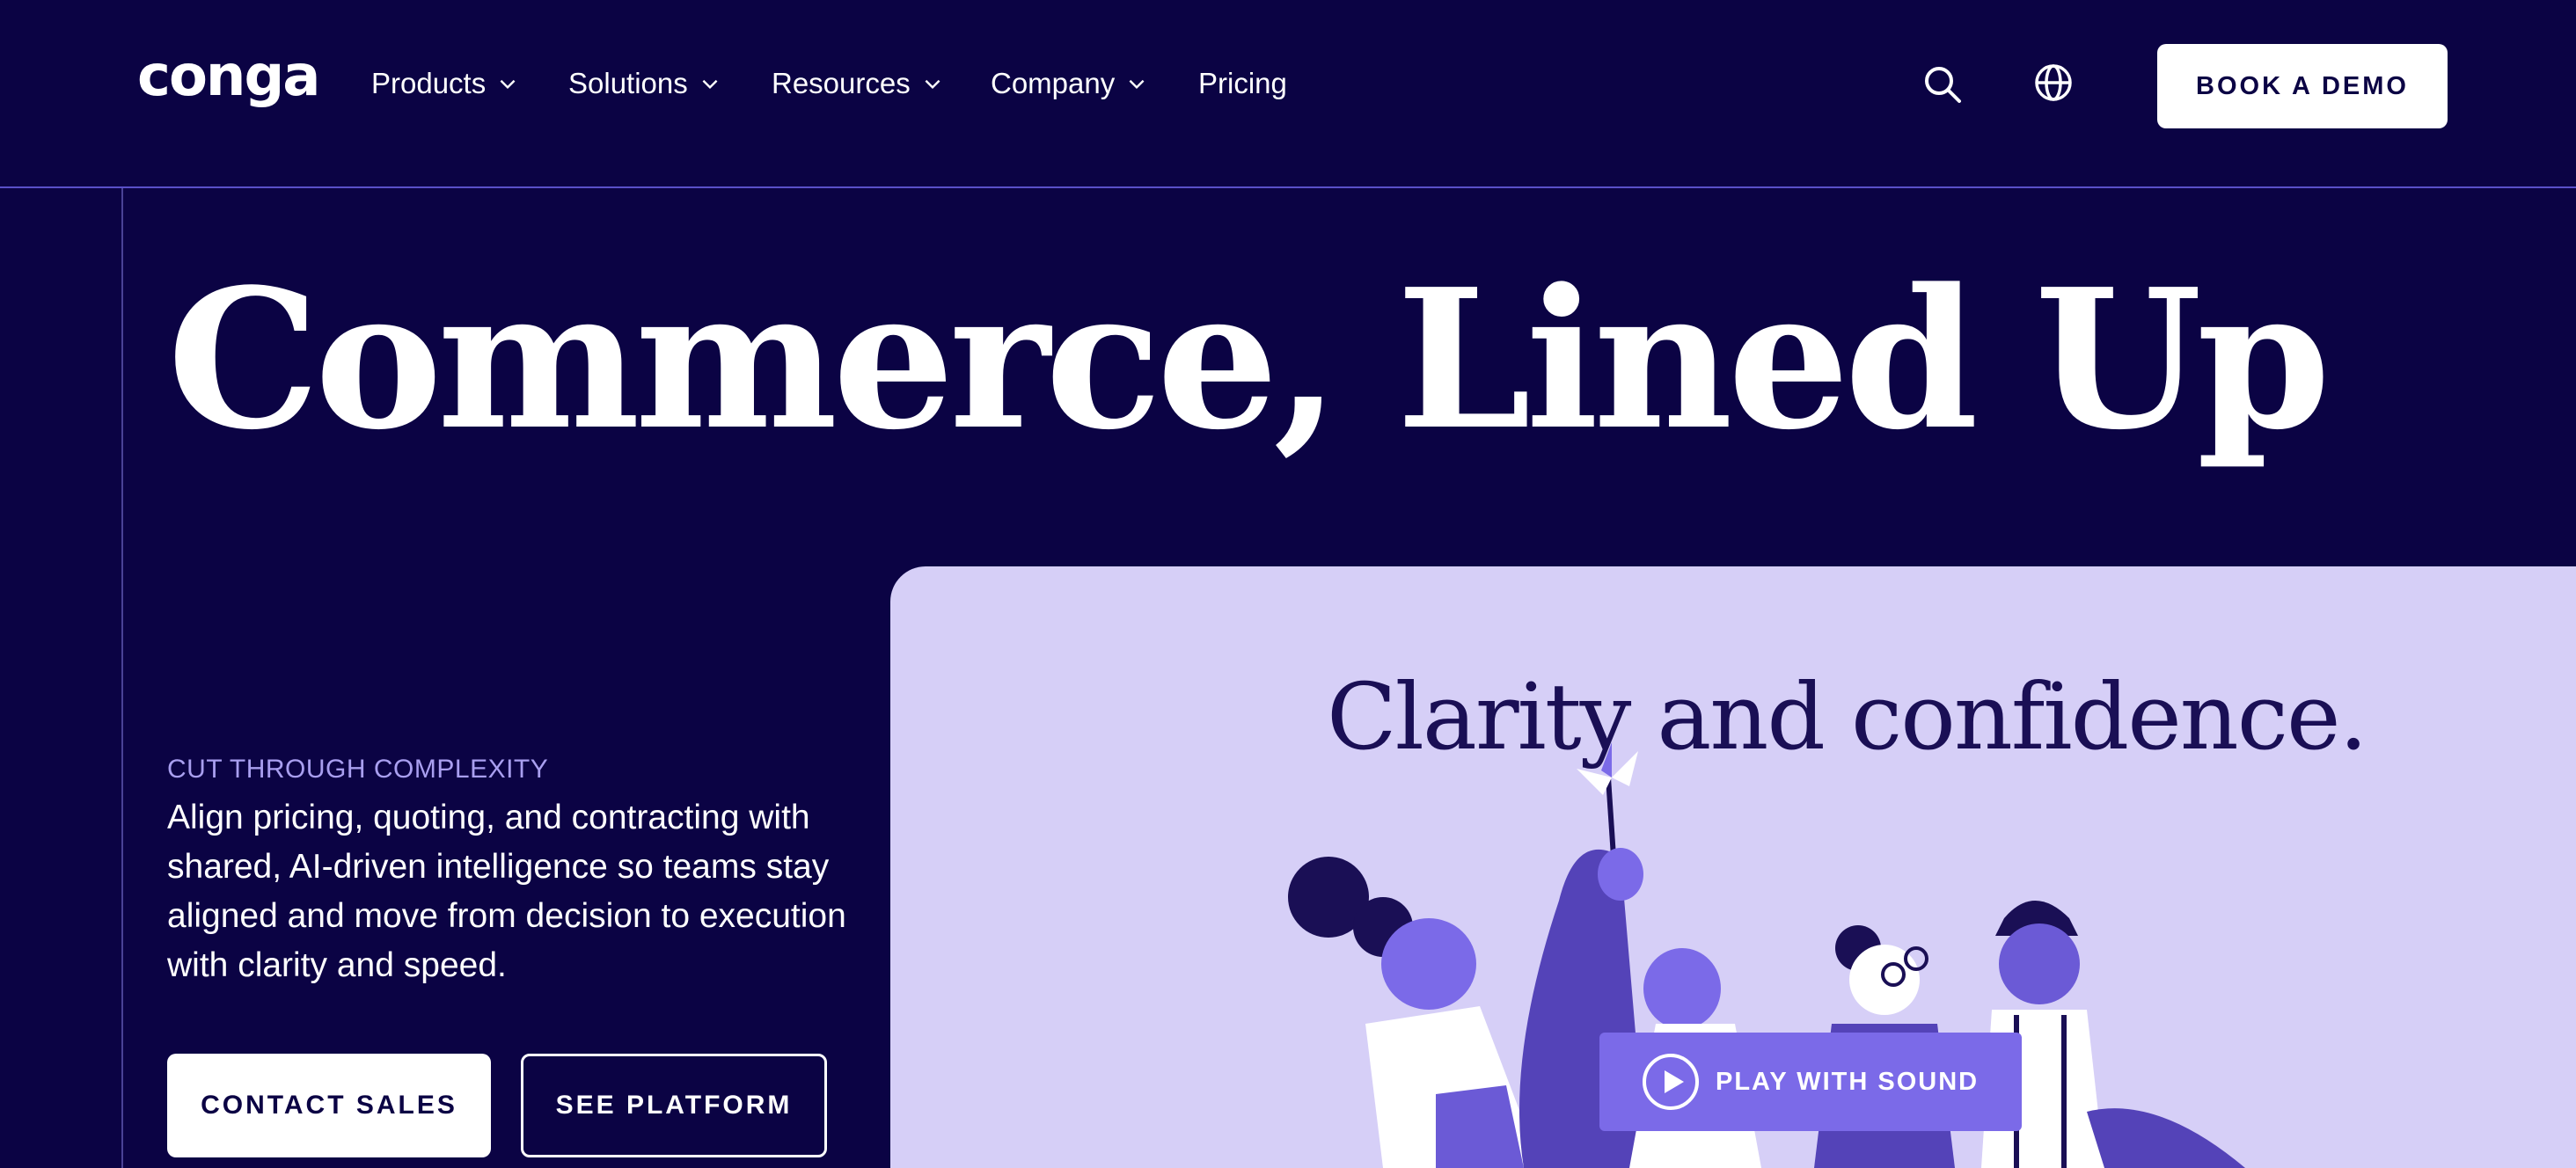  I want to click on nav-item-company: Company, so click(1069, 83).